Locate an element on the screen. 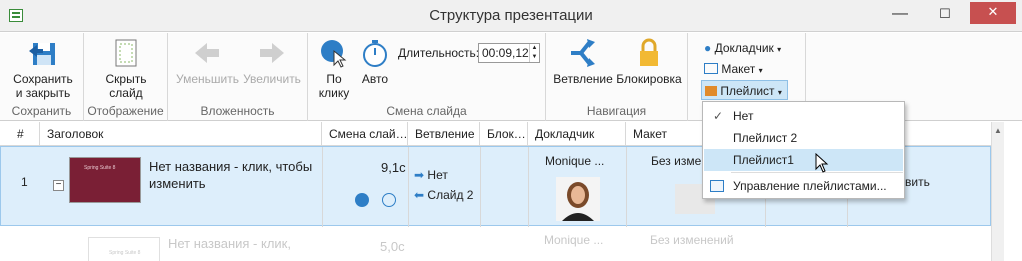 Image resolution: width=1022 pixels, height=261 pixels. menu-item-label: Плейлист 2 is located at coordinates (765, 138).